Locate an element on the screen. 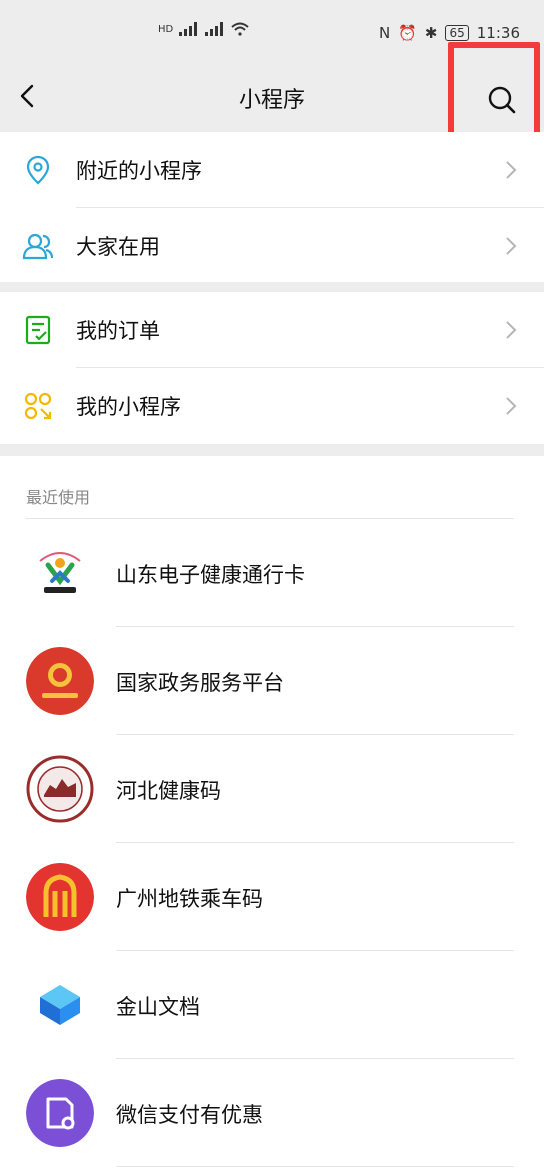 The image size is (544, 1170). menu-item-label: 大家在用 is located at coordinates (118, 247).